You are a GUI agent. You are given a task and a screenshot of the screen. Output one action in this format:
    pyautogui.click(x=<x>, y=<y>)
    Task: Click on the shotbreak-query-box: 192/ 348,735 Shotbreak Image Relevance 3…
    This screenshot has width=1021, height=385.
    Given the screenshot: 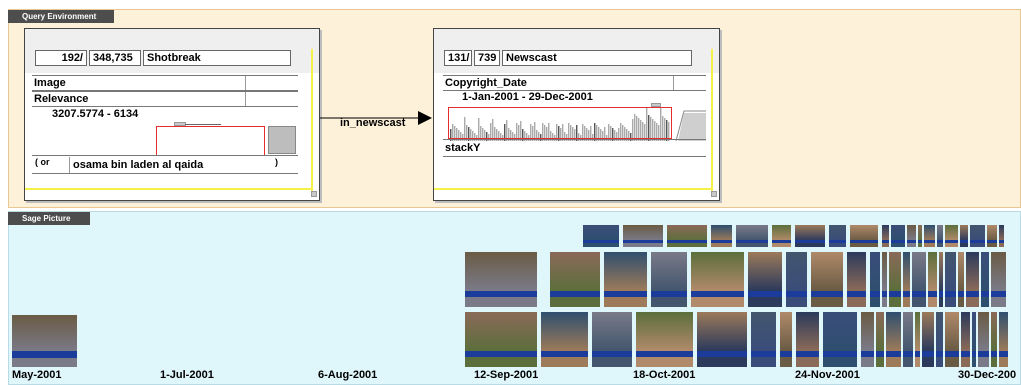 What is the action you would take?
    pyautogui.click(x=172, y=114)
    